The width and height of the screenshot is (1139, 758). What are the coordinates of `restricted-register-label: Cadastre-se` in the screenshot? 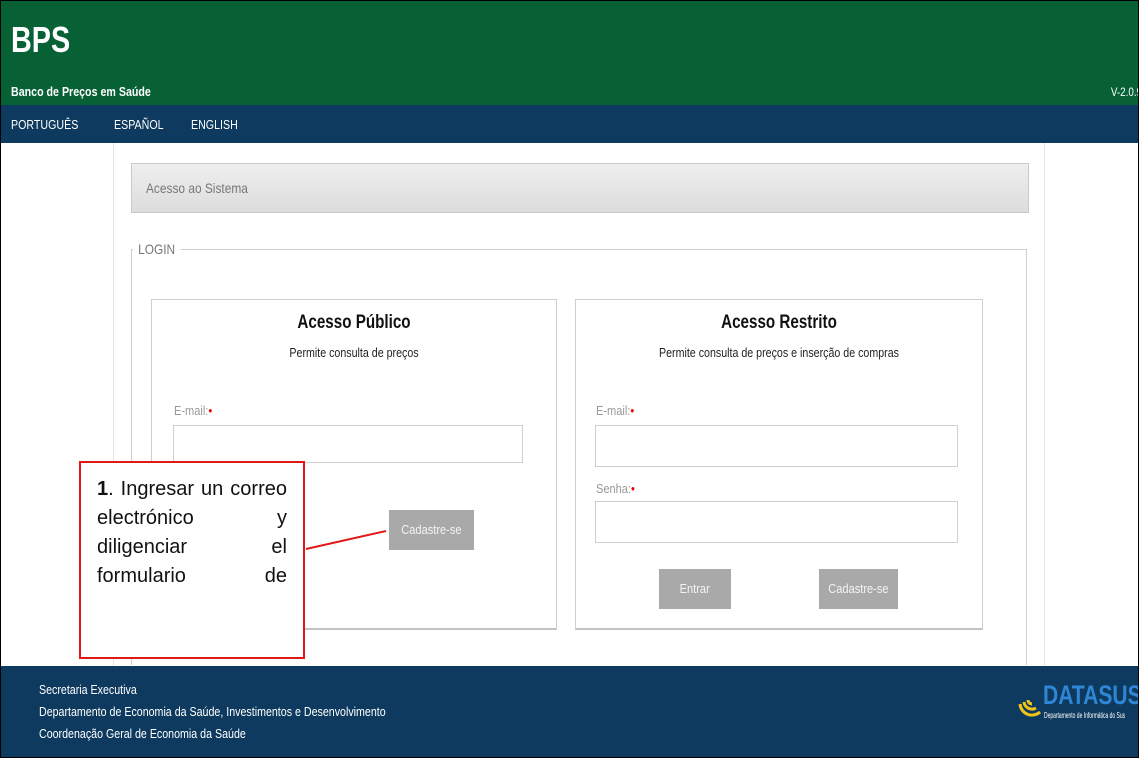 It's located at (858, 588).